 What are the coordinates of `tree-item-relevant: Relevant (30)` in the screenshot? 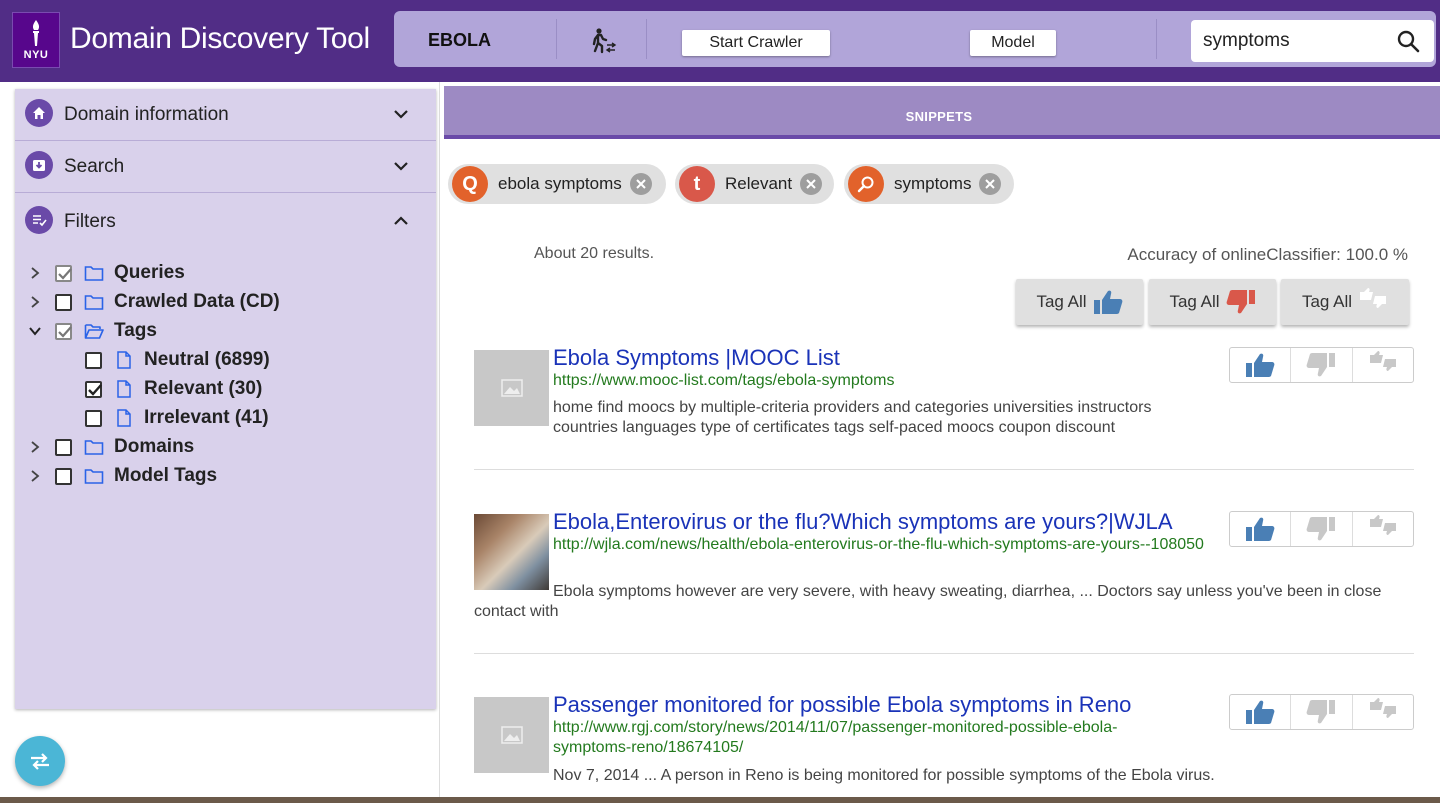 It's located at (173, 389).